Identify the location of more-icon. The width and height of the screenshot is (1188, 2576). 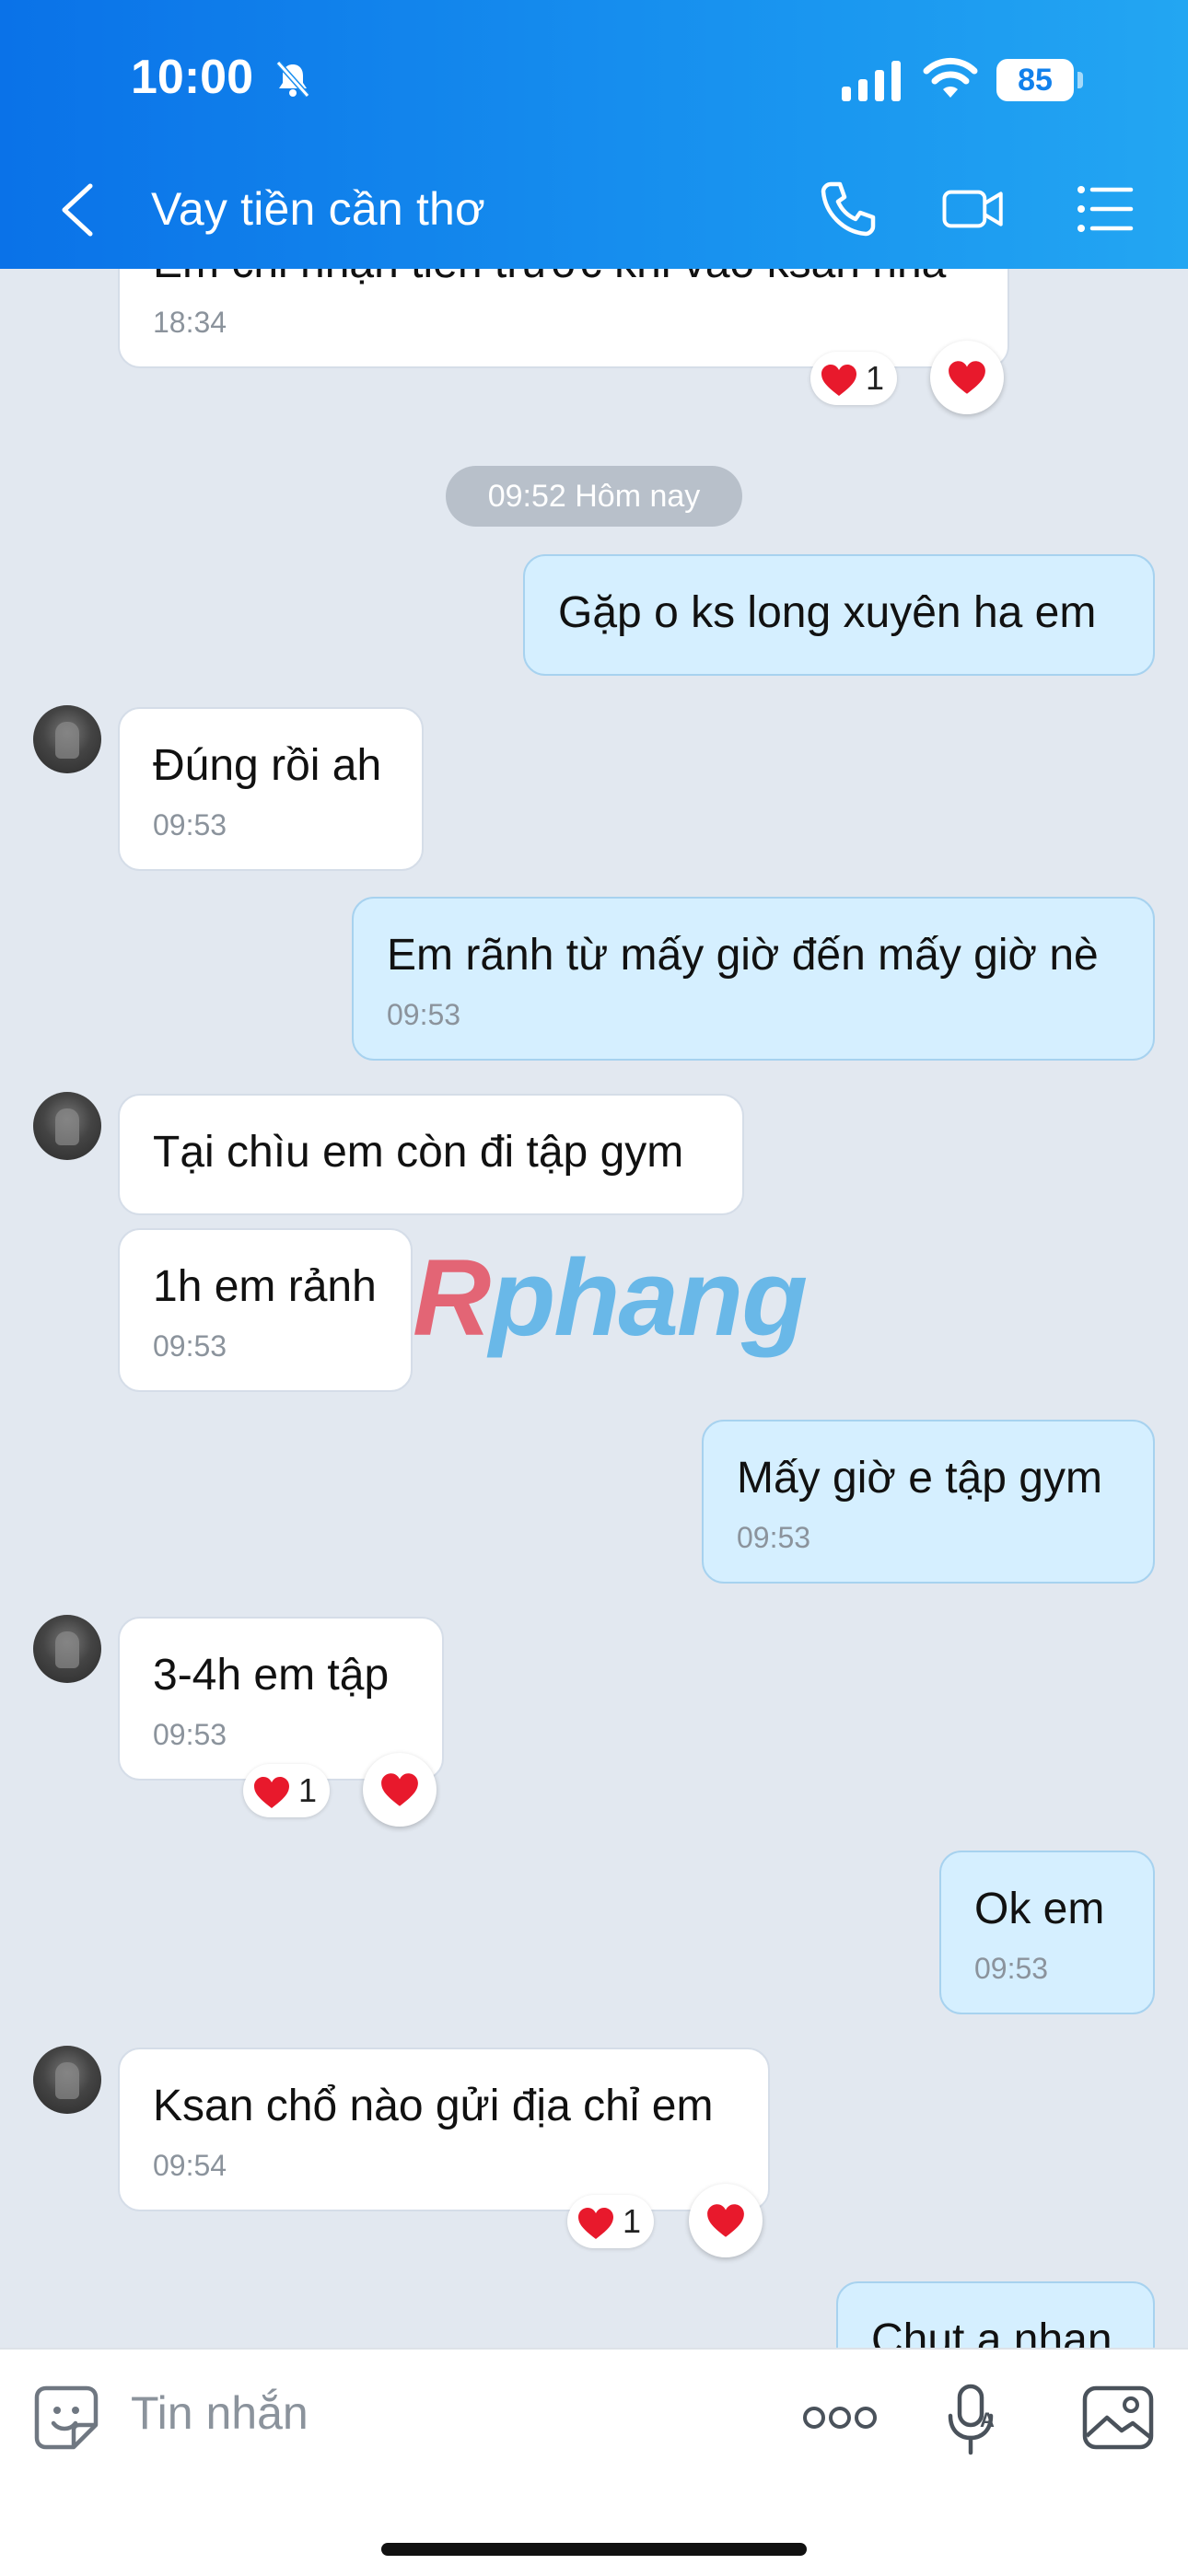
(840, 2417).